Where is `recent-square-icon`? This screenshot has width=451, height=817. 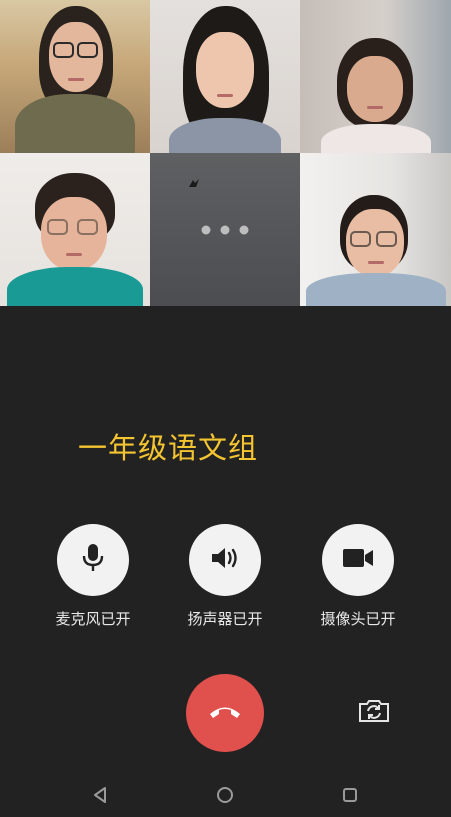
recent-square-icon is located at coordinates (350, 797).